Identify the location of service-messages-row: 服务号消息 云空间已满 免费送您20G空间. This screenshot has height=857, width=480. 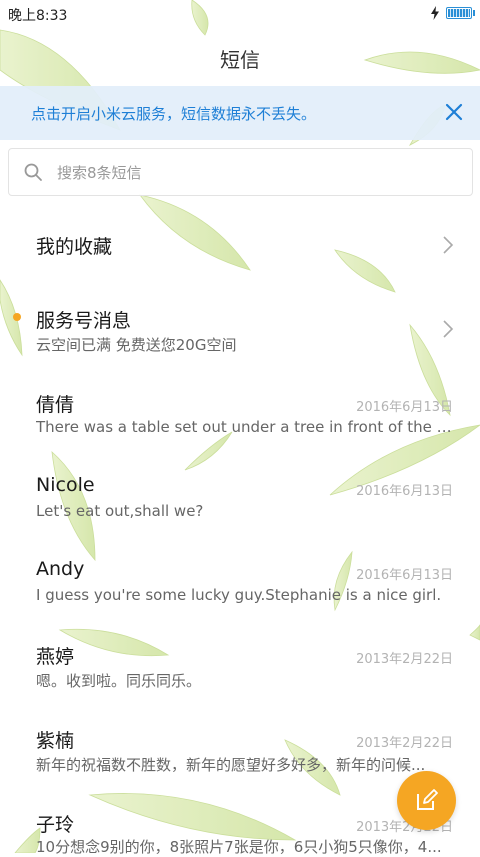
(240, 332).